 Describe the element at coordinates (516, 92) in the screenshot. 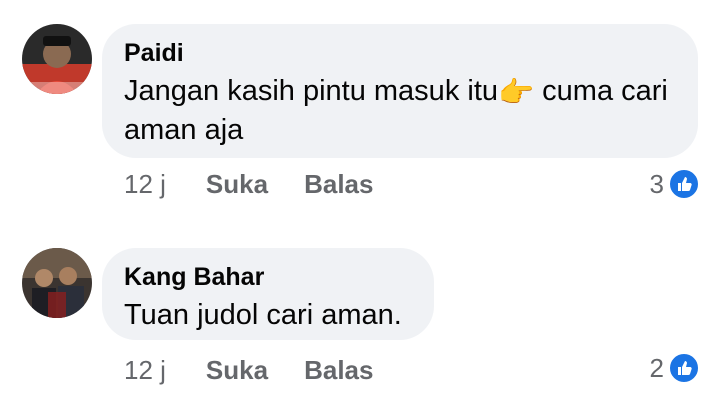

I see `pointing-right-emoji: 👉` at that location.